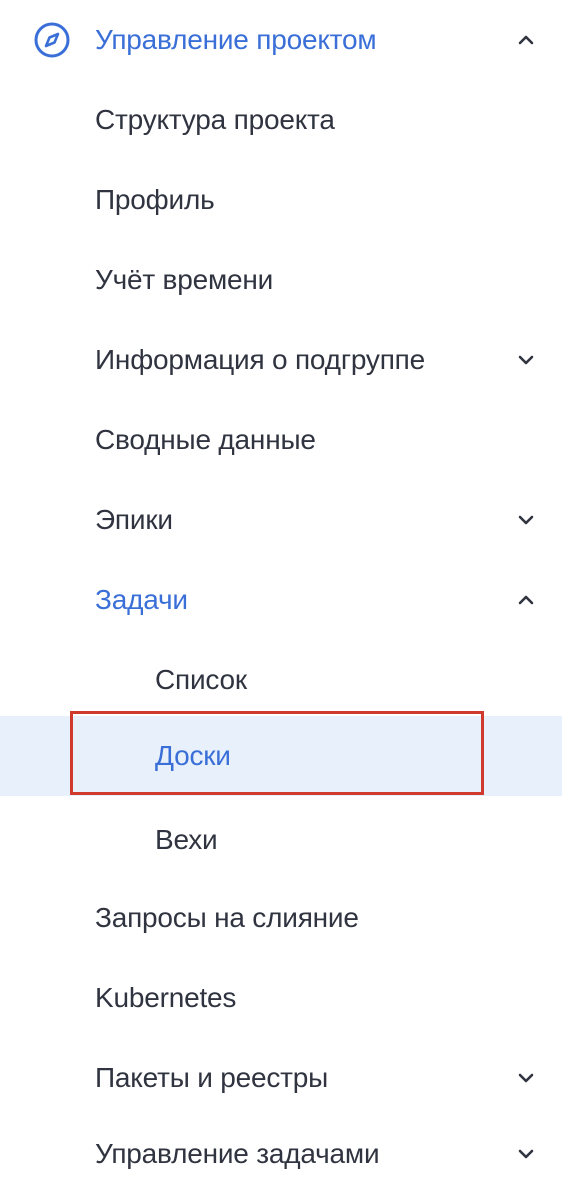 Image resolution: width=562 pixels, height=1196 pixels. Describe the element at coordinates (186, 839) in the screenshot. I see `nav-subitem-label: Вехи` at that location.